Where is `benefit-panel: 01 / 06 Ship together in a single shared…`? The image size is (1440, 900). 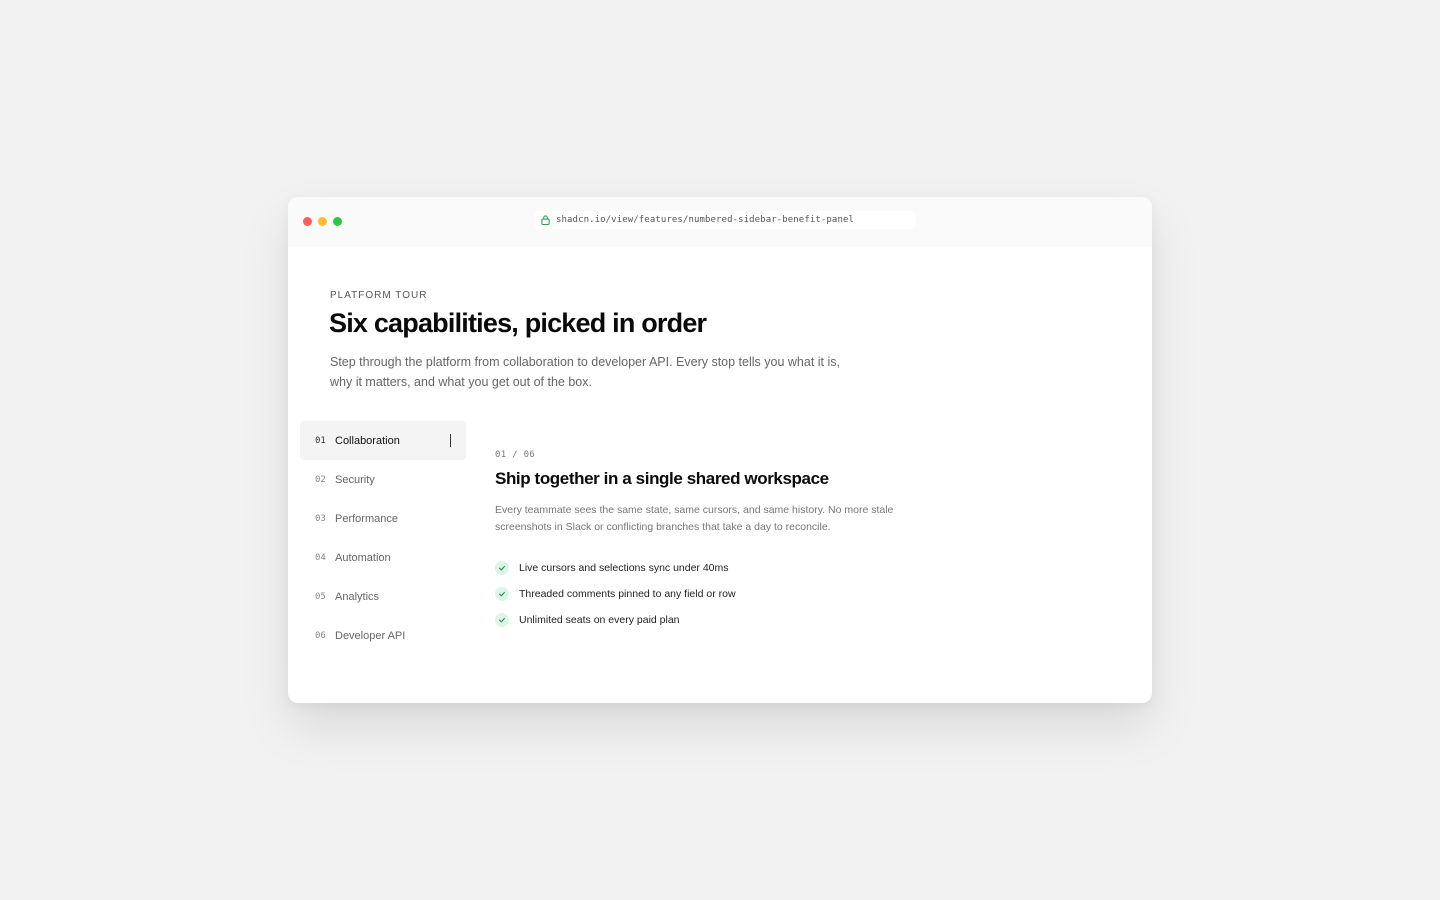
benefit-panel: 01 / 06 Ship together in a single shared… is located at coordinates (710, 541).